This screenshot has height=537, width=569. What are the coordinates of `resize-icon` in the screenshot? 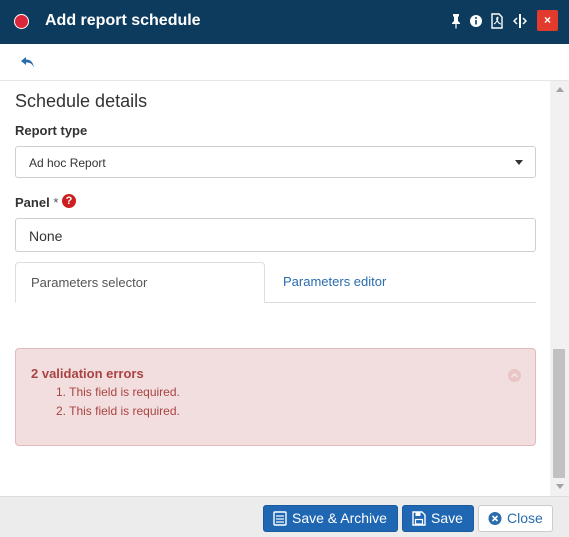 It's located at (520, 21).